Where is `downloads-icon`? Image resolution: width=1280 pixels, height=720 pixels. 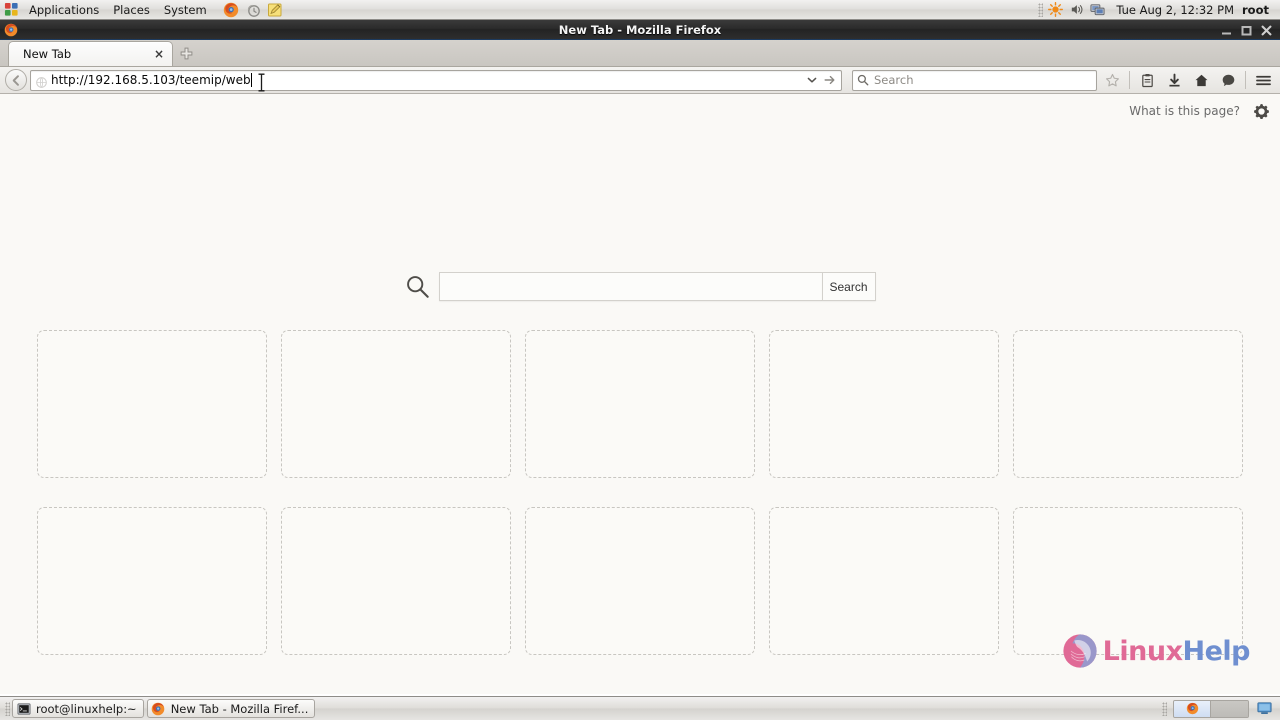 downloads-icon is located at coordinates (1174, 80).